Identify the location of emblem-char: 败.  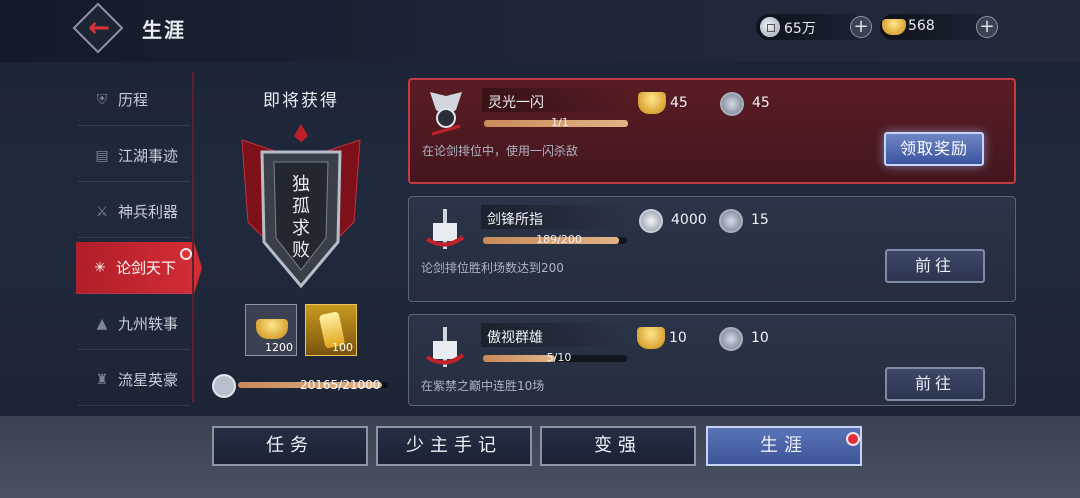
(301, 250).